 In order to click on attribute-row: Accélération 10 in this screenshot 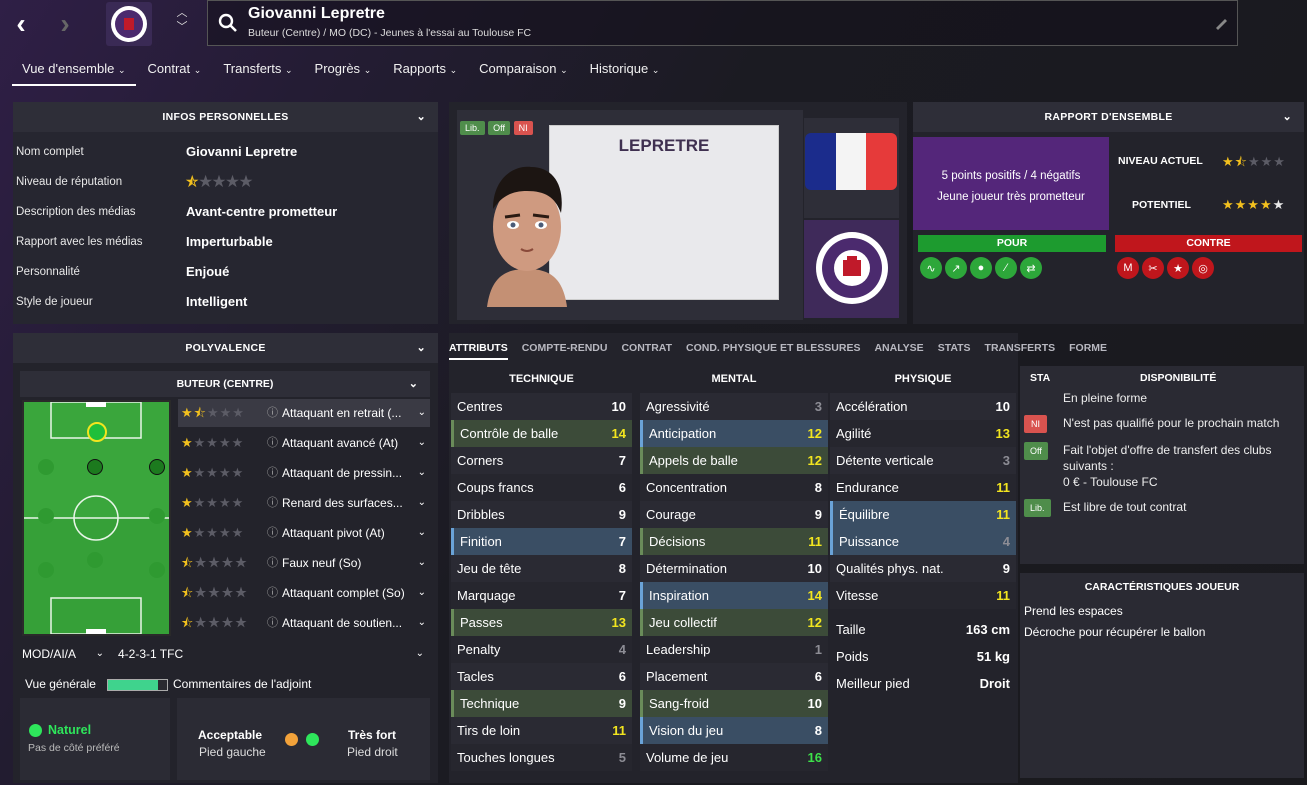, I will do `click(923, 406)`.